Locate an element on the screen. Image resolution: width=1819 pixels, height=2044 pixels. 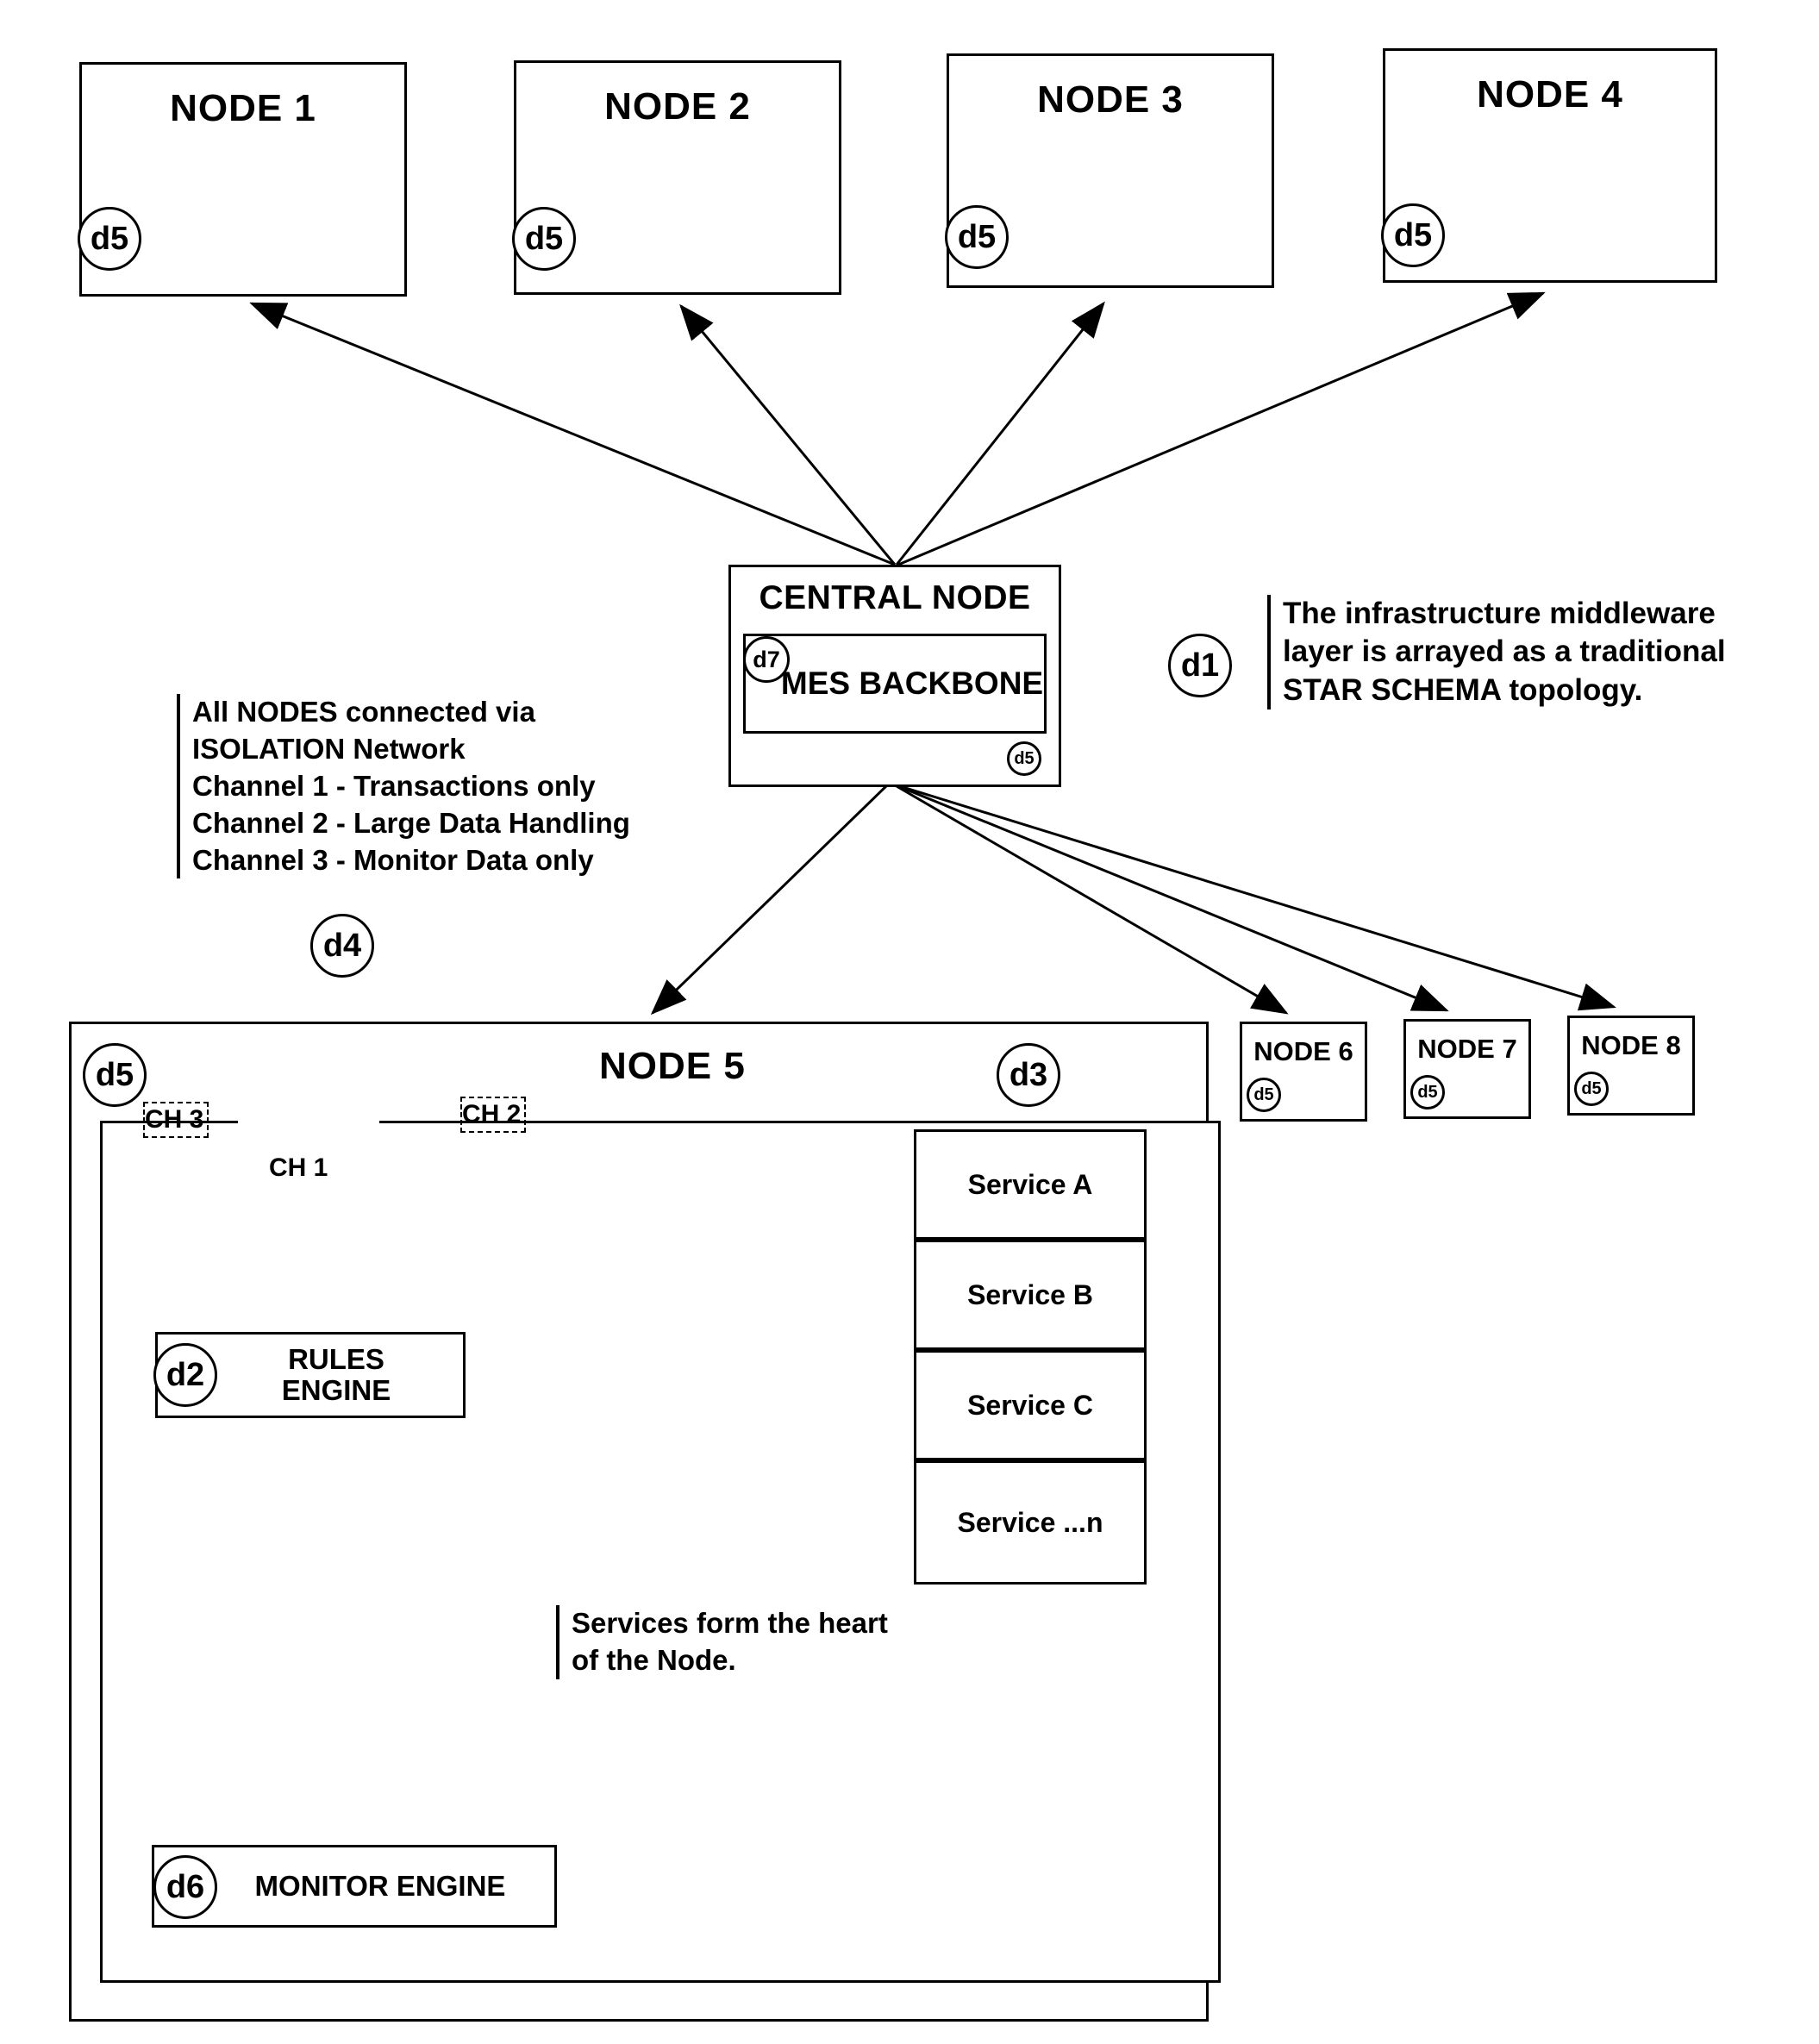
rules-engine-line1: RULES is located at coordinates (336, 1359).